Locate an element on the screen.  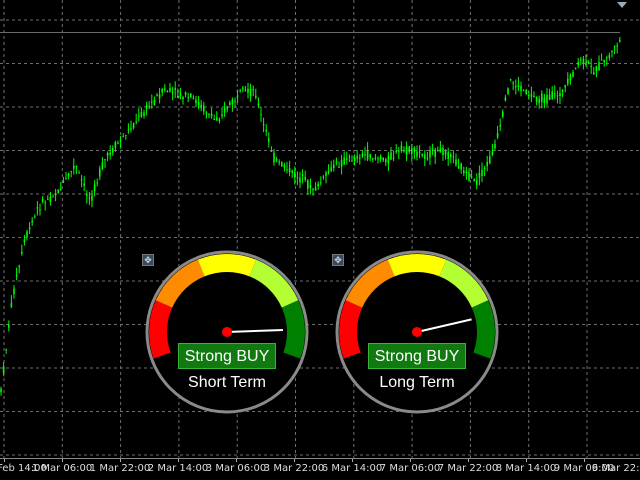
time-tick-label: 7 Mar 22:00 is located at coordinates (468, 468).